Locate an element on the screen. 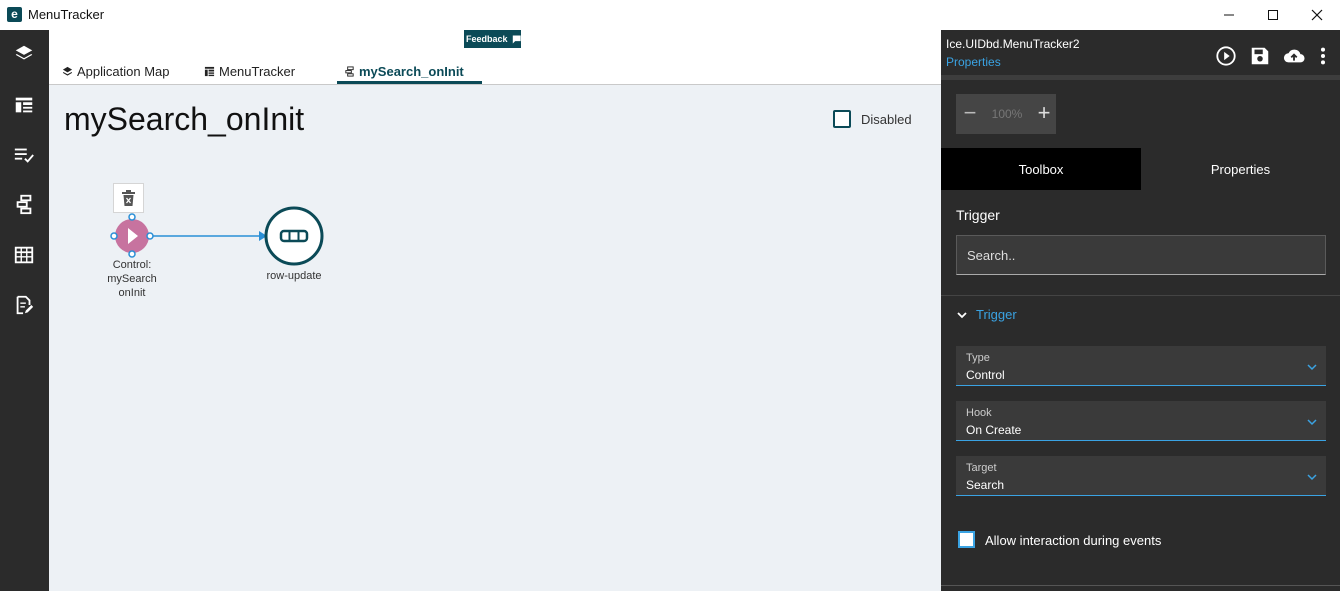  hook-value: On Create is located at coordinates (994, 430).